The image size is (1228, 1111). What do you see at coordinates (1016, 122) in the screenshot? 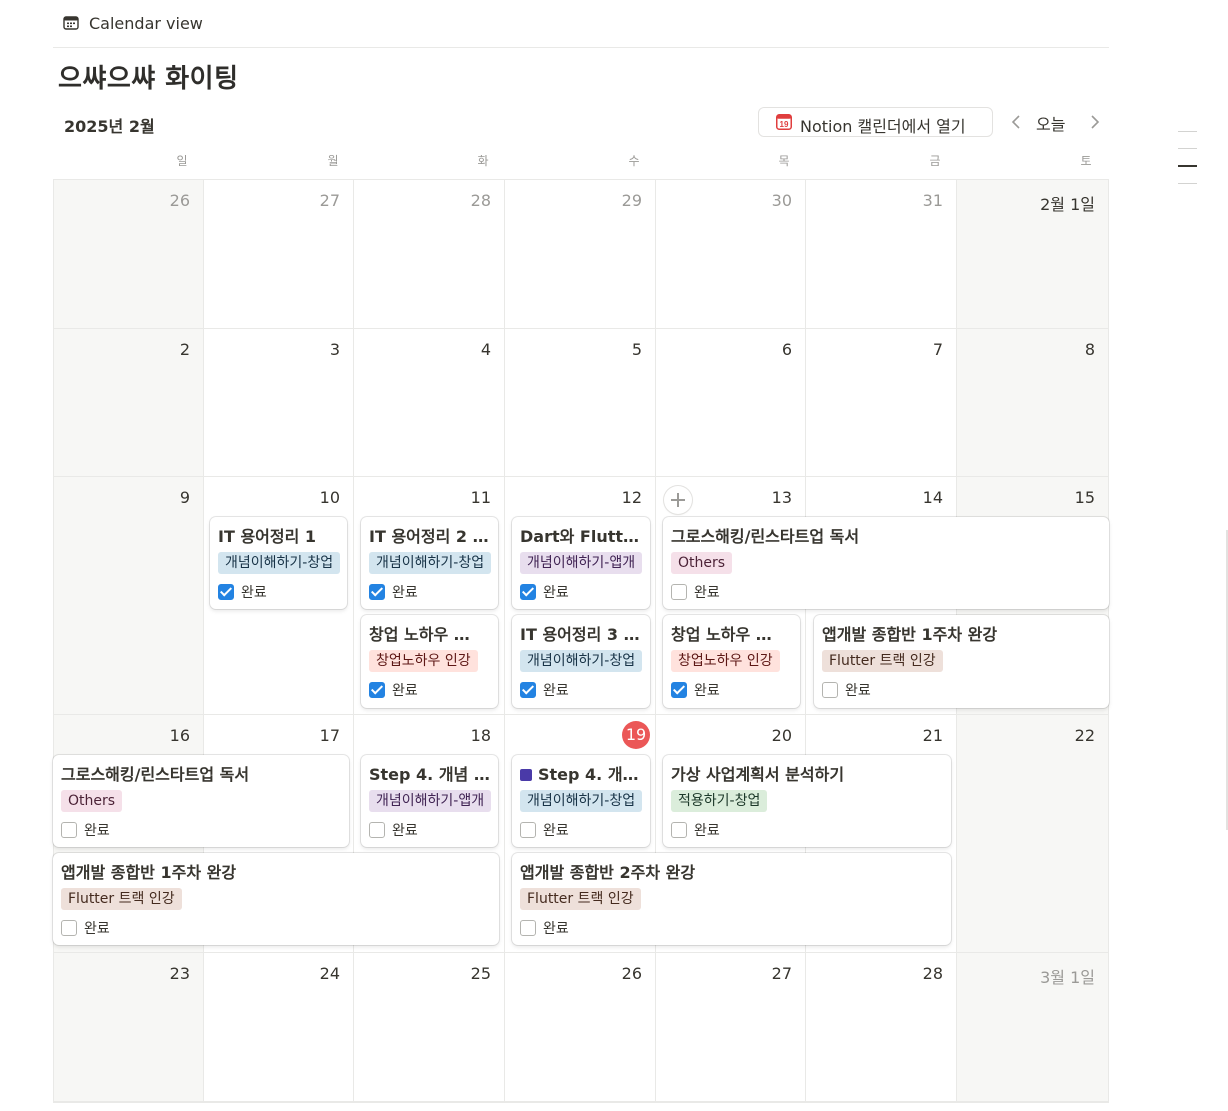
I see `chevron-left-icon` at bounding box center [1016, 122].